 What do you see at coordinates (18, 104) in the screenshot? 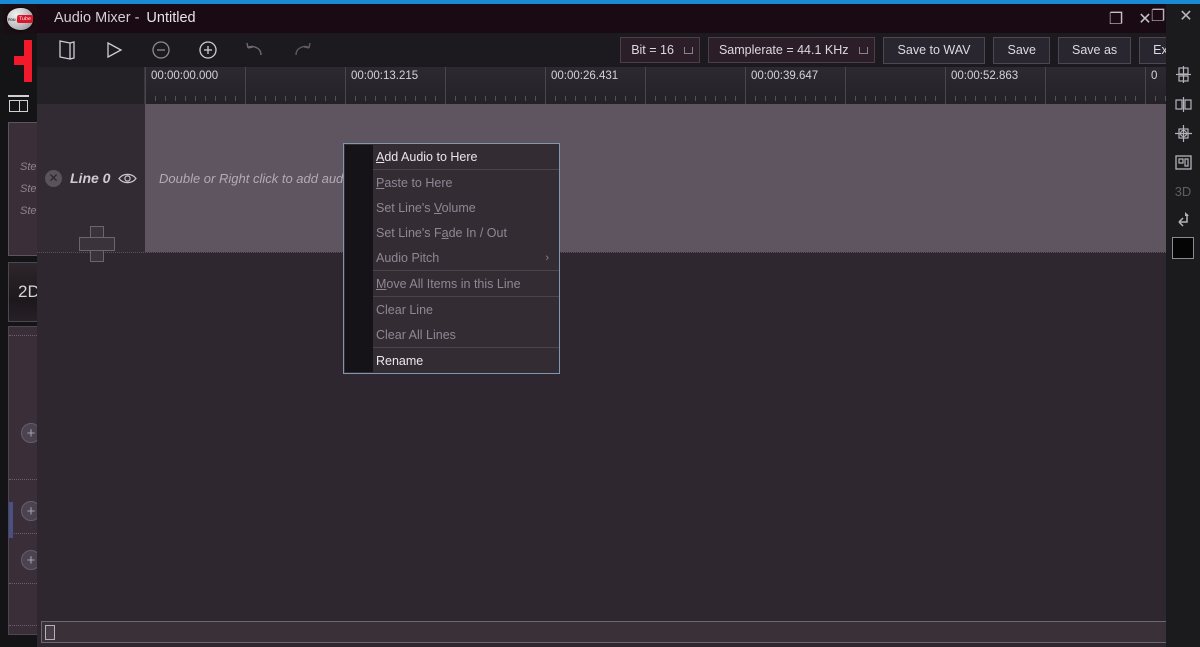
I see `split-view-icon` at bounding box center [18, 104].